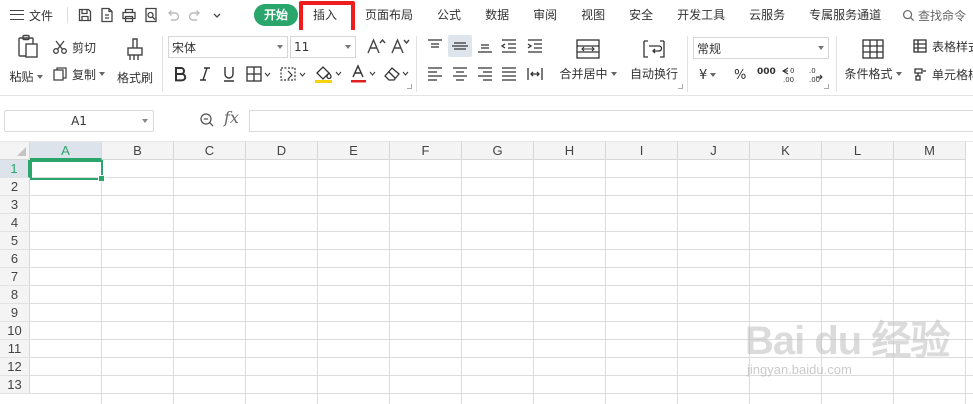 This screenshot has width=973, height=404. I want to click on copy-button: 复制, so click(79, 74).